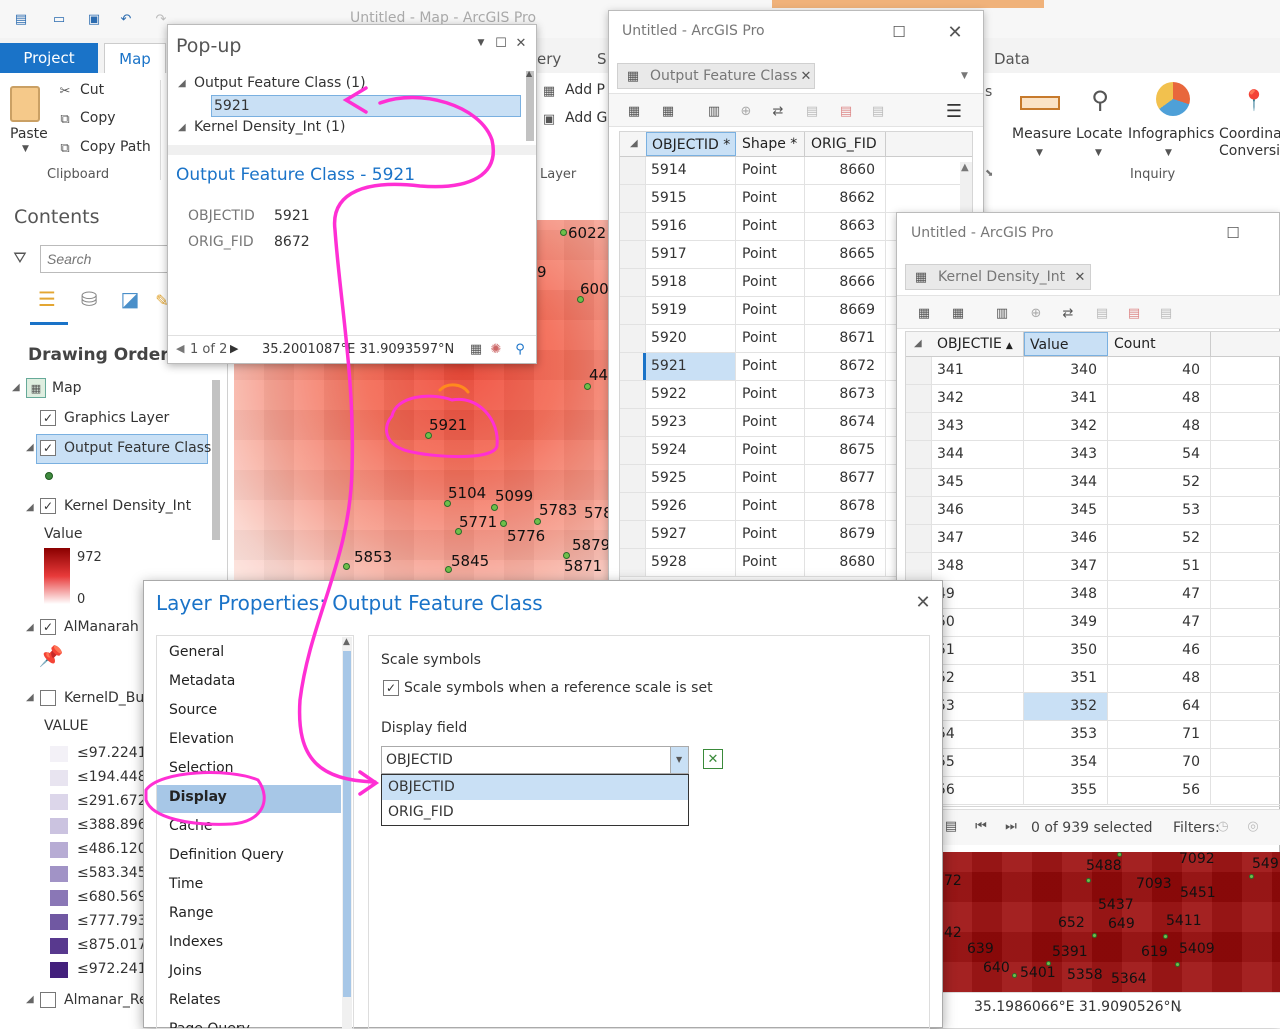 This screenshot has height=1029, width=1280. Describe the element at coordinates (846, 478) in the screenshot. I see `cell-orig-fid: 8677` at that location.